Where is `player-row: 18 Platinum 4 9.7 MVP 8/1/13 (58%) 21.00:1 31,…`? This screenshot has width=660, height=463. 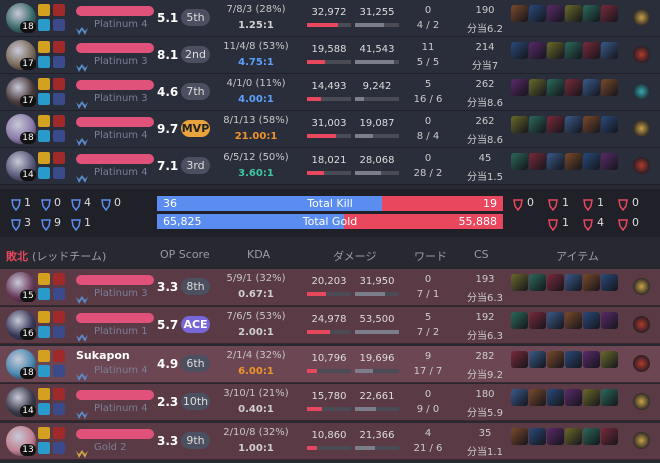
player-row: 18 Platinum 4 9.7 MVP 8/1/13 (58%) 21.00:1 31,… is located at coordinates (330, 129).